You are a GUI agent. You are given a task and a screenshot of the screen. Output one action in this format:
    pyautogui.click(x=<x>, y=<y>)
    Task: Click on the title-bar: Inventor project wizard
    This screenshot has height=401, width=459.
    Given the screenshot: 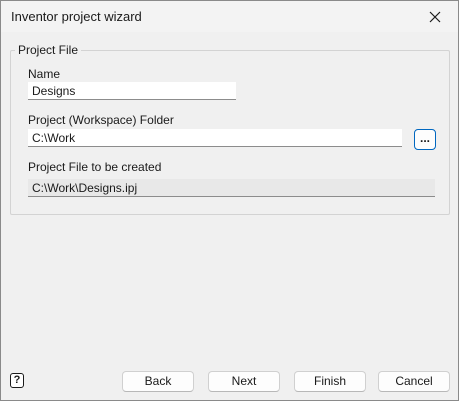 What is the action you would take?
    pyautogui.click(x=229, y=16)
    